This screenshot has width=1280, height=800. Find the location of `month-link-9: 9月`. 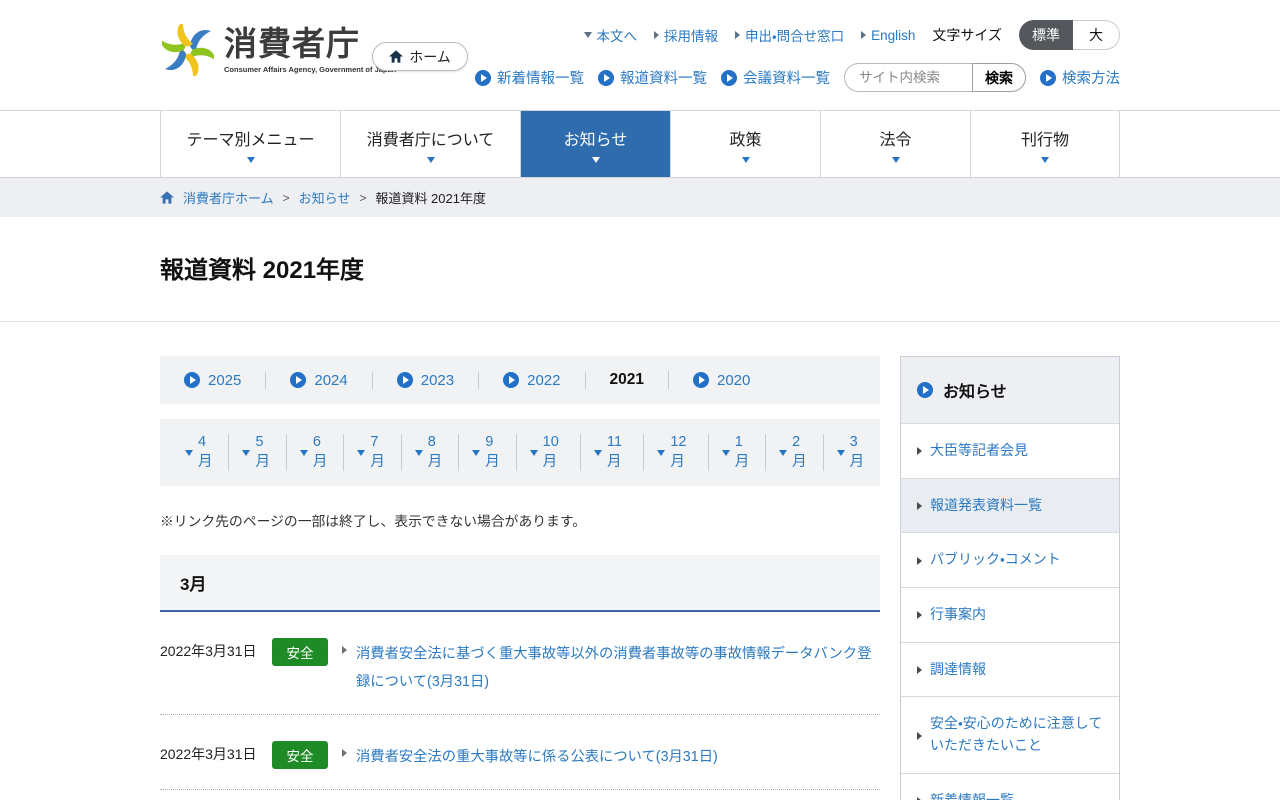

month-link-9: 9月 is located at coordinates (488, 452).